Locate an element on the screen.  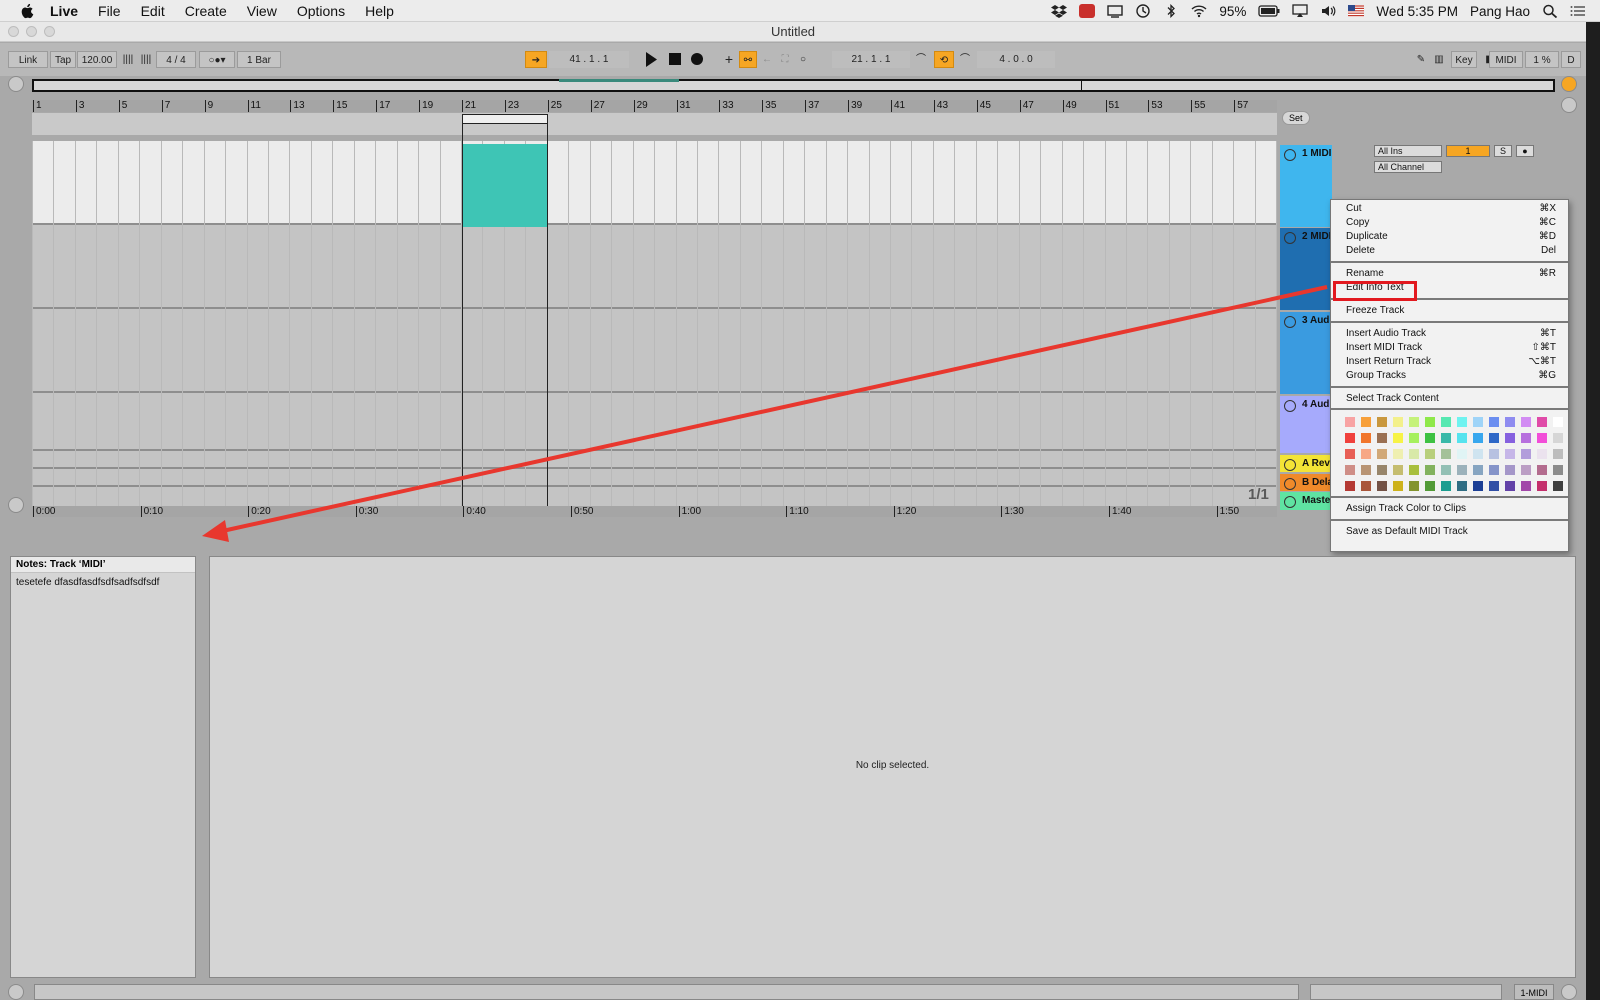
punch-in-icon: ⌒ is located at coordinates (921, 59).